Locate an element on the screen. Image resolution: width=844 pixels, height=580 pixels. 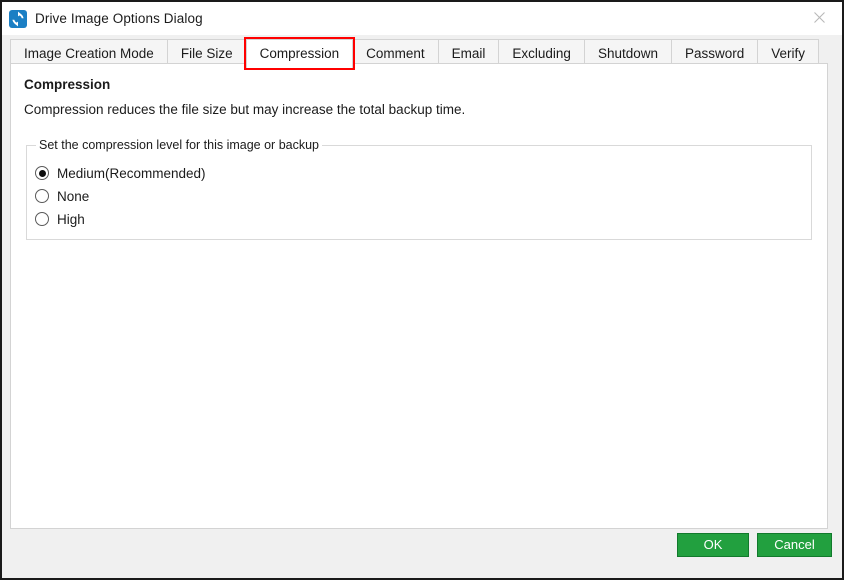
dialog-footer: OK Cancel is located at coordinates (422, 552).